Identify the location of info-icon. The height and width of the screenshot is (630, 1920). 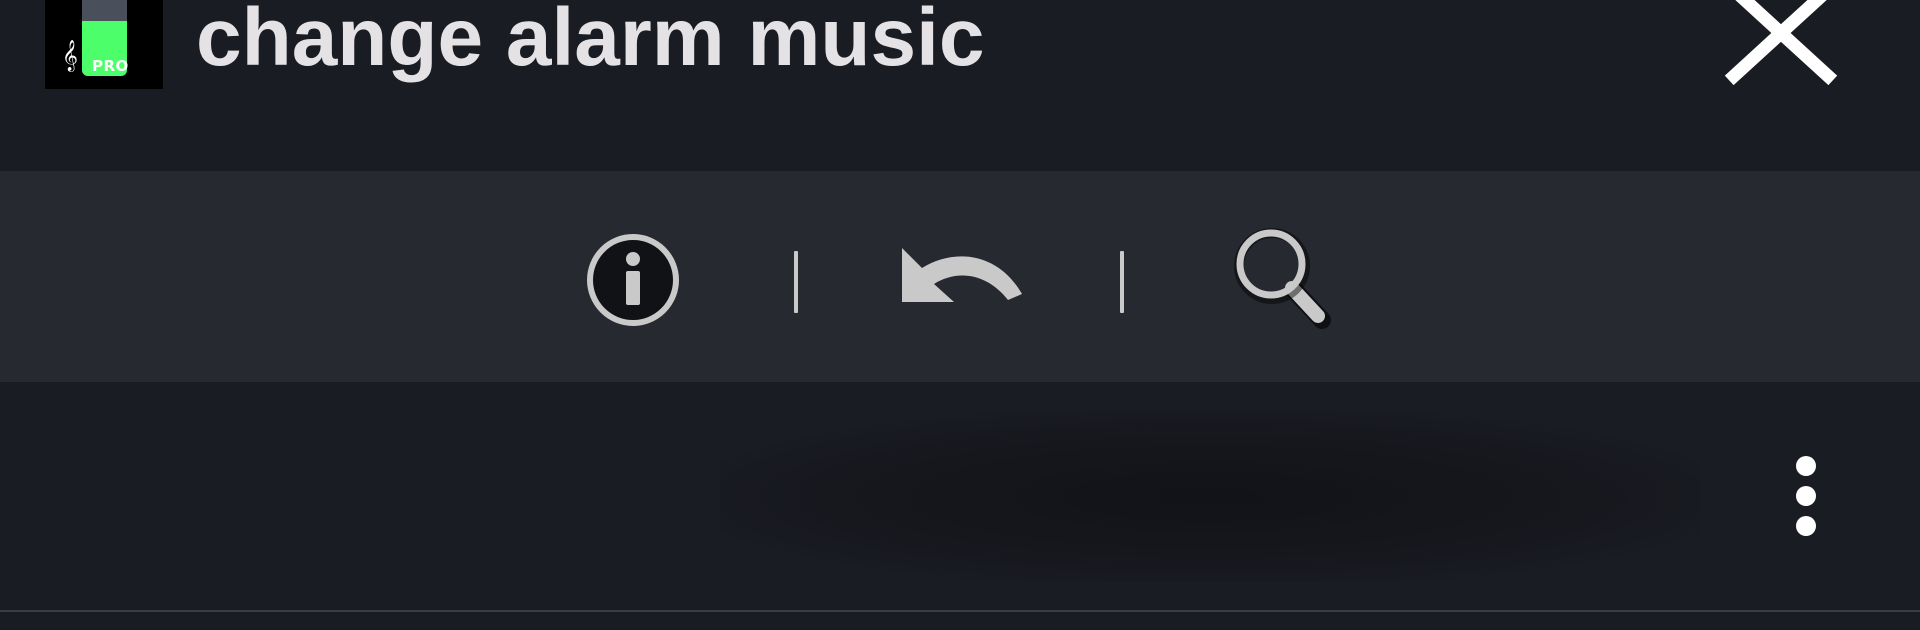
(633, 280).